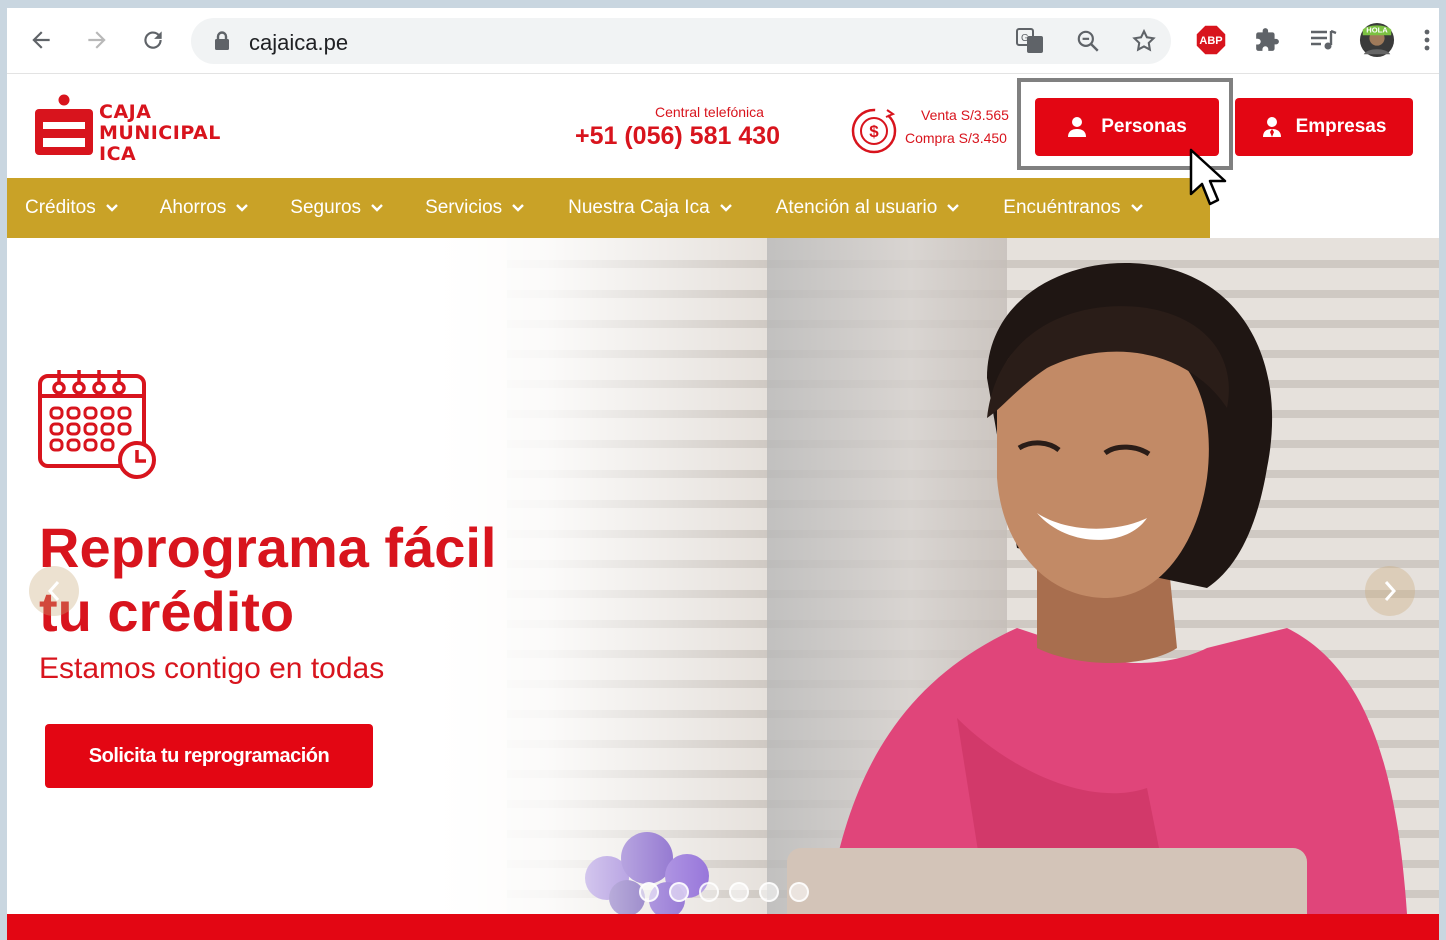 The image size is (1446, 940). Describe the element at coordinates (1030, 41) in the screenshot. I see `translate-icon: G` at that location.